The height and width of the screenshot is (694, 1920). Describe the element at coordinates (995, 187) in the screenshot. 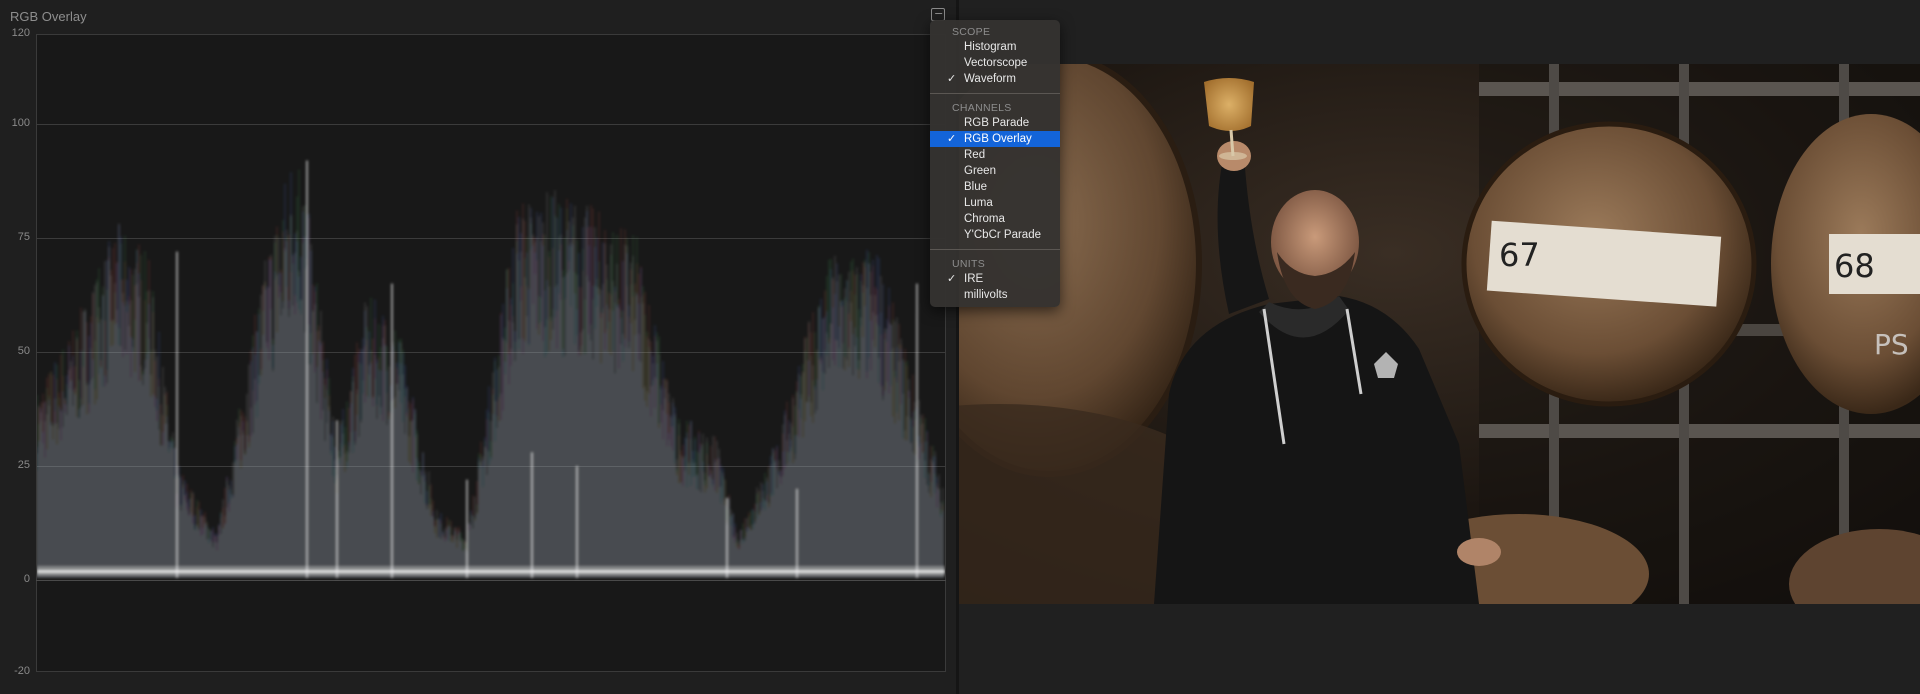

I see `menu-item-blue: Blue` at that location.